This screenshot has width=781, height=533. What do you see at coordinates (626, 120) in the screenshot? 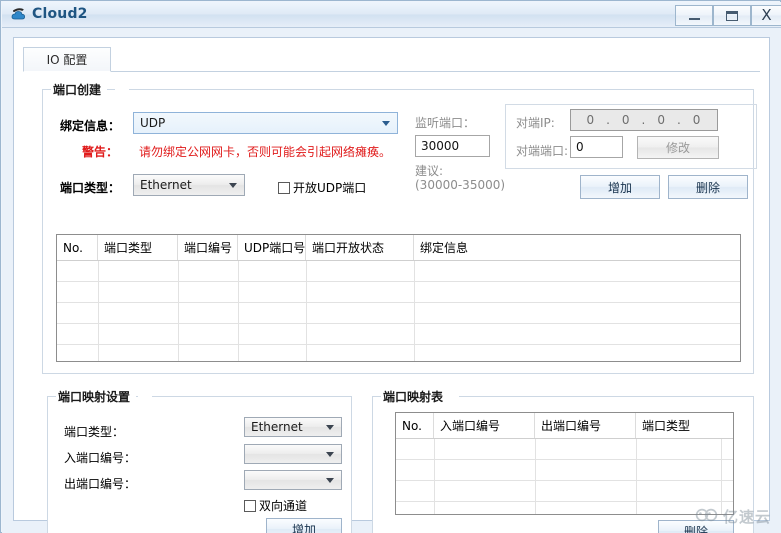
I see `peer-ip-octet-2: 0` at bounding box center [626, 120].